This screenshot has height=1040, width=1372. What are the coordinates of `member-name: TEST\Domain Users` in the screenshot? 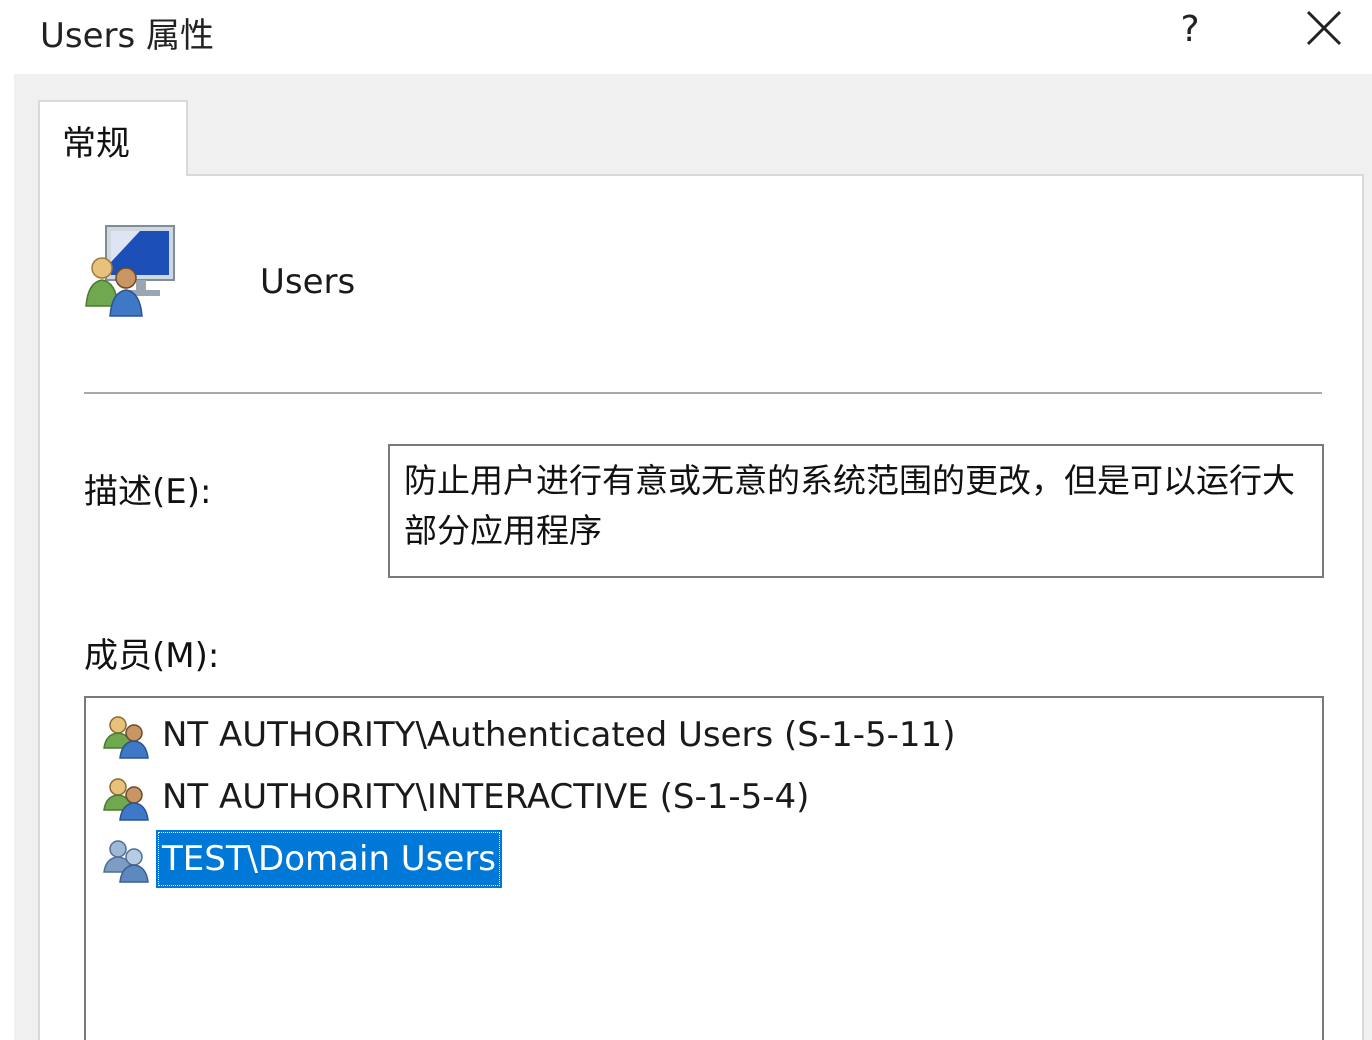 It's located at (329, 859).